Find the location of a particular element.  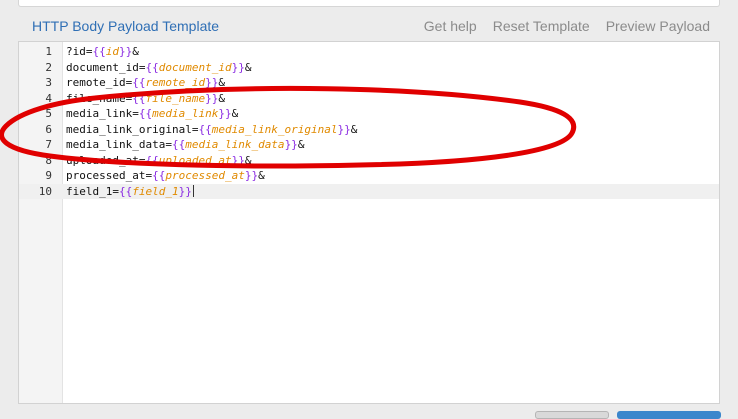

line-code: field_1={{field_1}} is located at coordinates (130, 192).